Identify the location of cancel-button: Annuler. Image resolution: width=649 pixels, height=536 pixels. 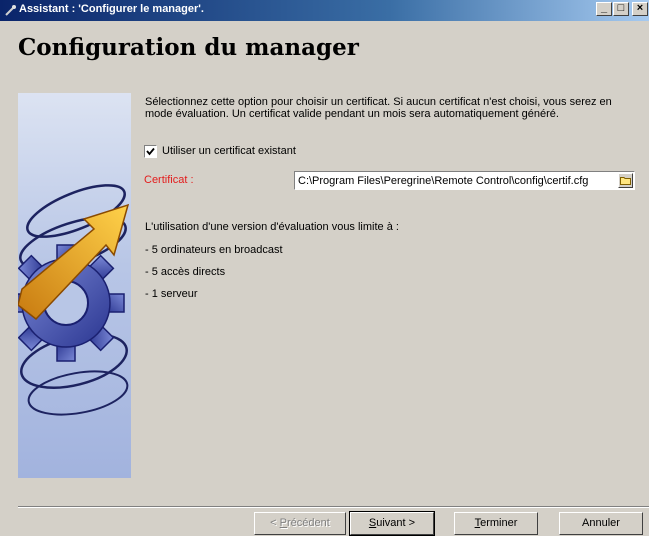
(601, 523).